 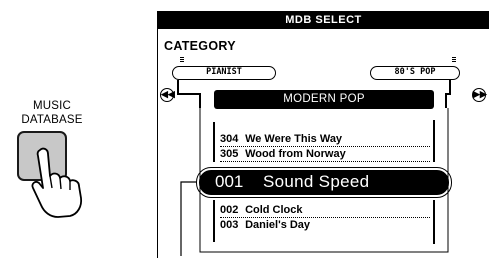 What do you see at coordinates (229, 181) in the screenshot?
I see `selected-song-number: 001` at bounding box center [229, 181].